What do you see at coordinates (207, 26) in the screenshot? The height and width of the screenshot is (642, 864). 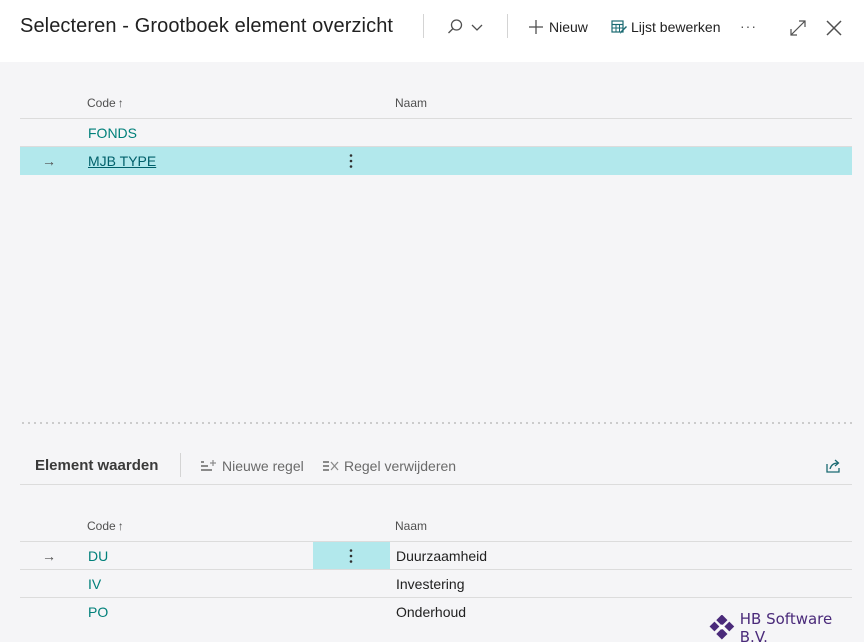 I see `page-title: Selecteren - Grootboek element overzicht` at bounding box center [207, 26].